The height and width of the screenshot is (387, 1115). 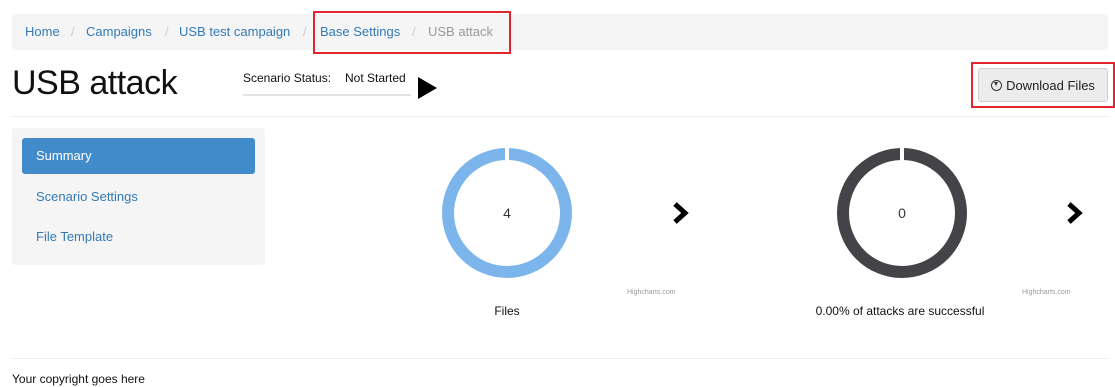 What do you see at coordinates (42, 32) in the screenshot?
I see `breadcrumb-home-link: Home` at bounding box center [42, 32].